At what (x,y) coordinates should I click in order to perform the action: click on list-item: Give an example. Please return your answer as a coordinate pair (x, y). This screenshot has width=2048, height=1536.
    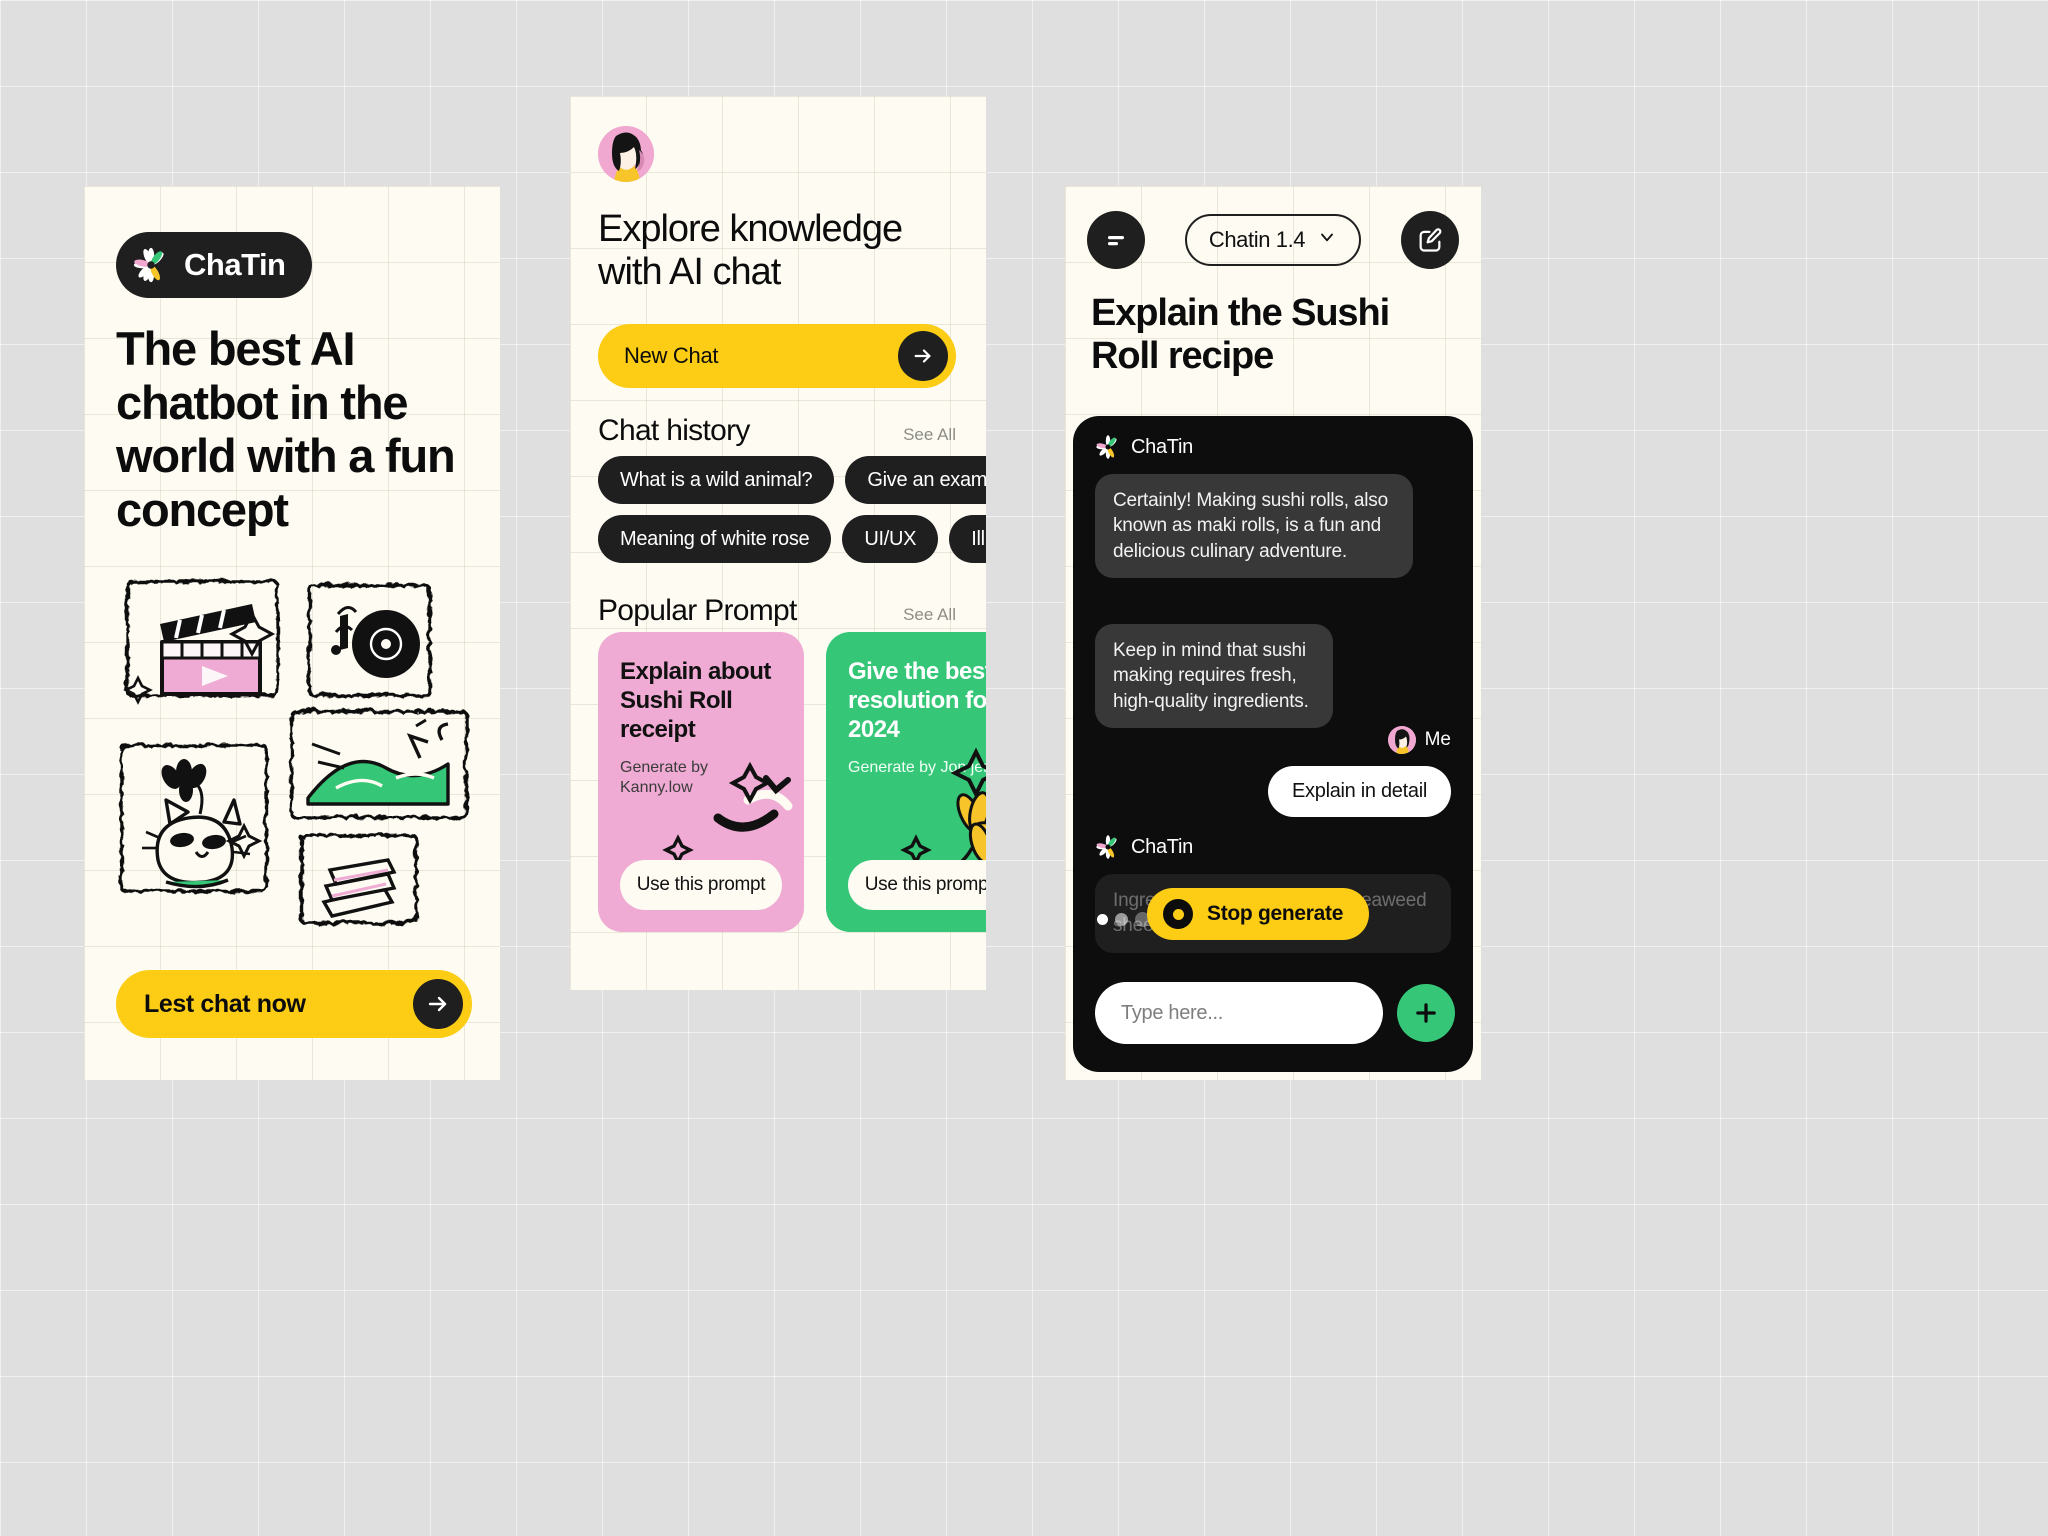
    Looking at the image, I should click on (915, 480).